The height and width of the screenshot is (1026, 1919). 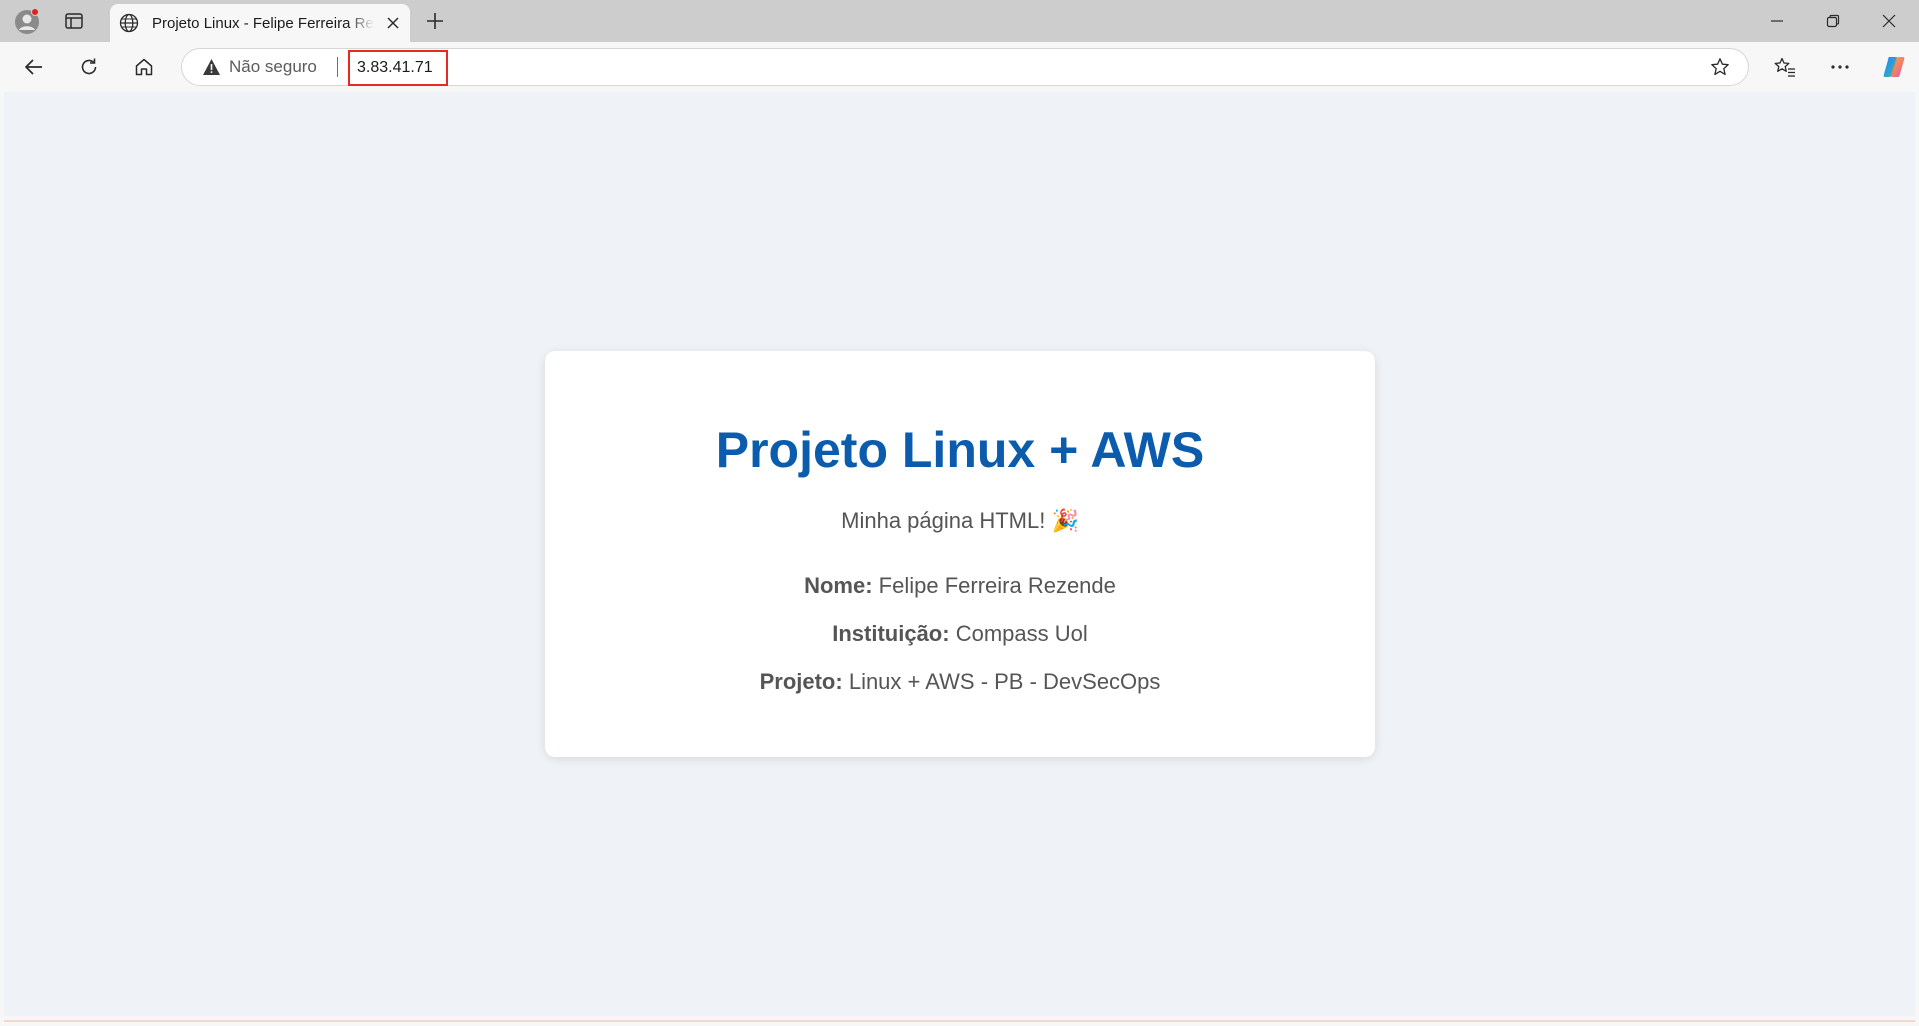 I want to click on info-label: Nome:, so click(x=838, y=585).